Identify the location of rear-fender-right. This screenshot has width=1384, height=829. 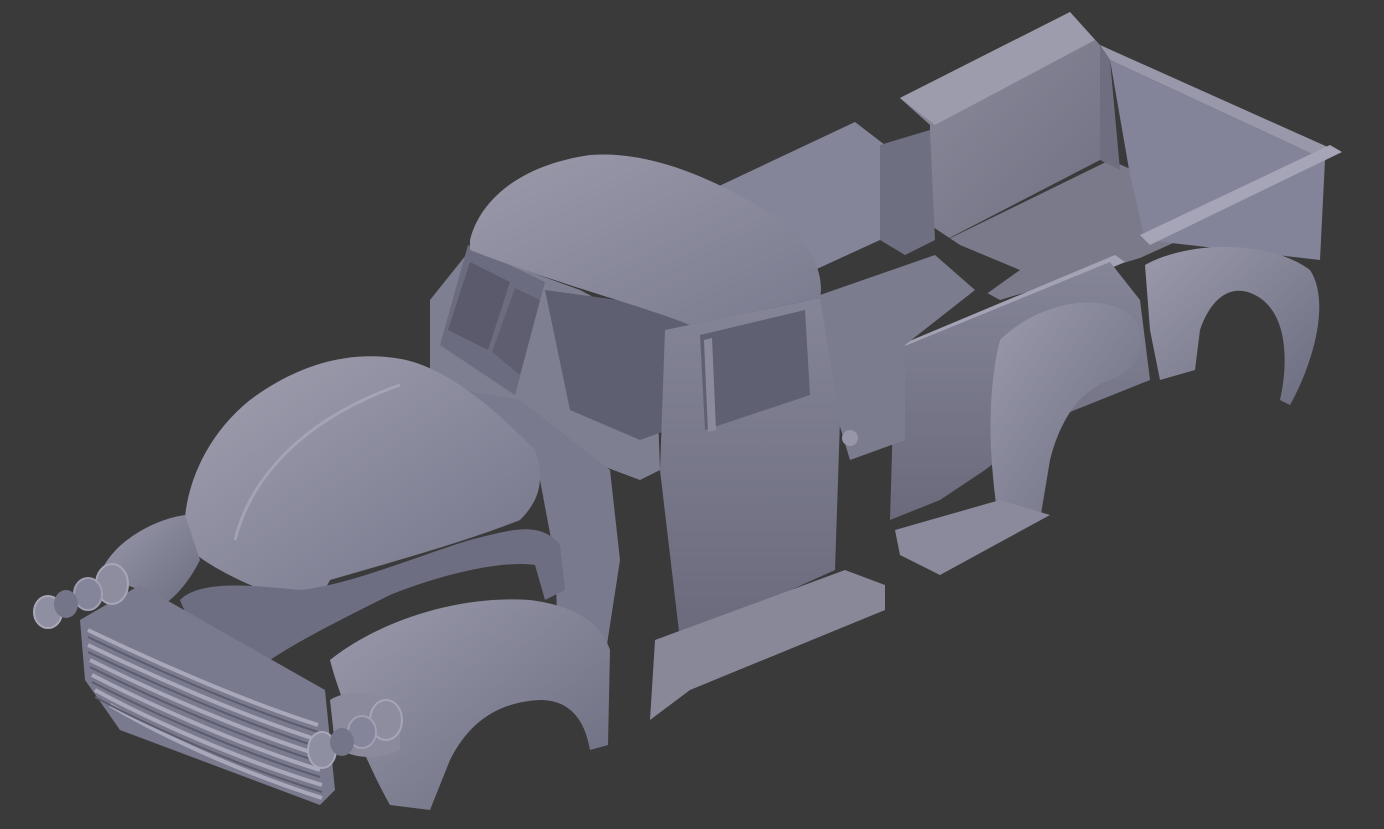
(1232, 325).